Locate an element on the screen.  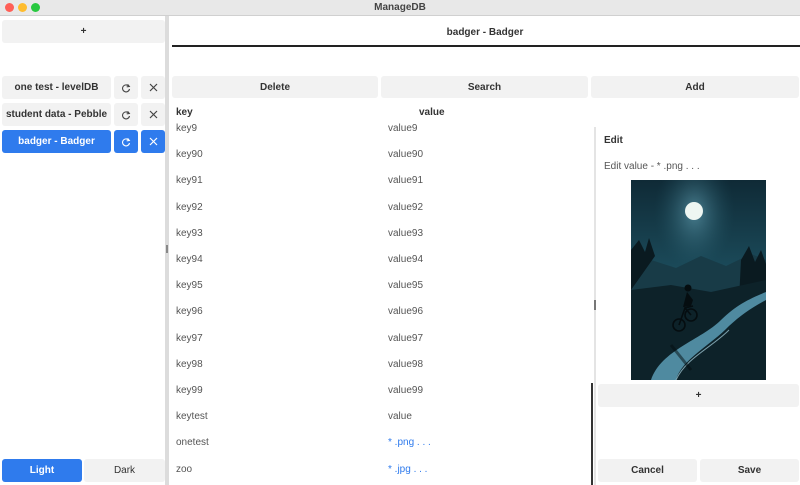
tab-underline is located at coordinates (486, 46).